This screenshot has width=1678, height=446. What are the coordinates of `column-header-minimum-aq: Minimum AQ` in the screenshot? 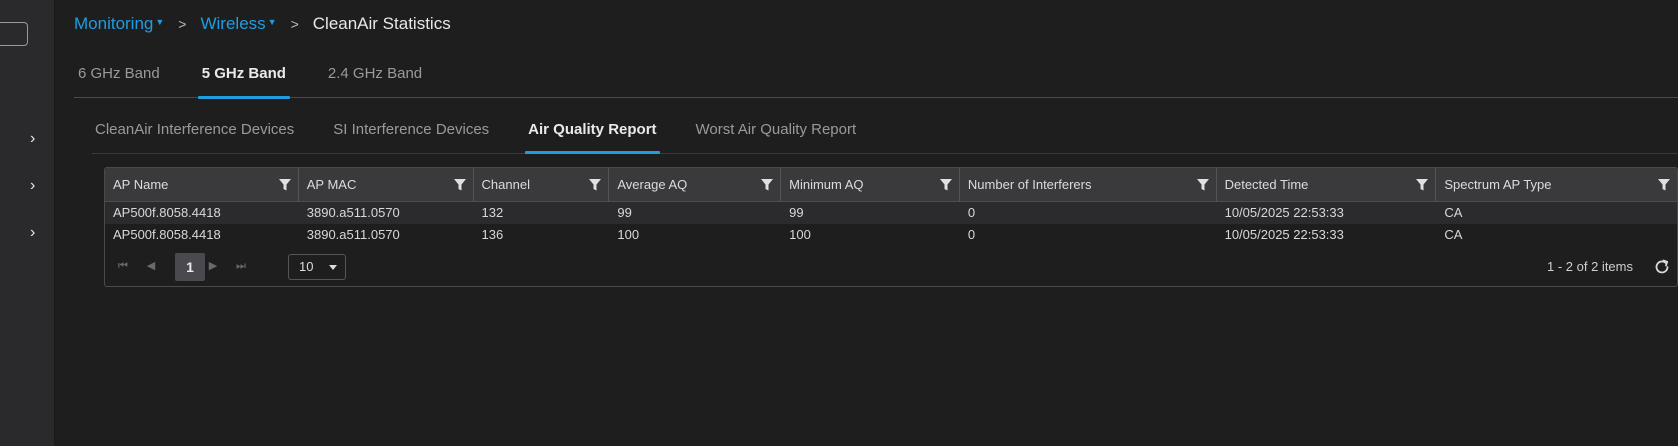 It's located at (870, 184).